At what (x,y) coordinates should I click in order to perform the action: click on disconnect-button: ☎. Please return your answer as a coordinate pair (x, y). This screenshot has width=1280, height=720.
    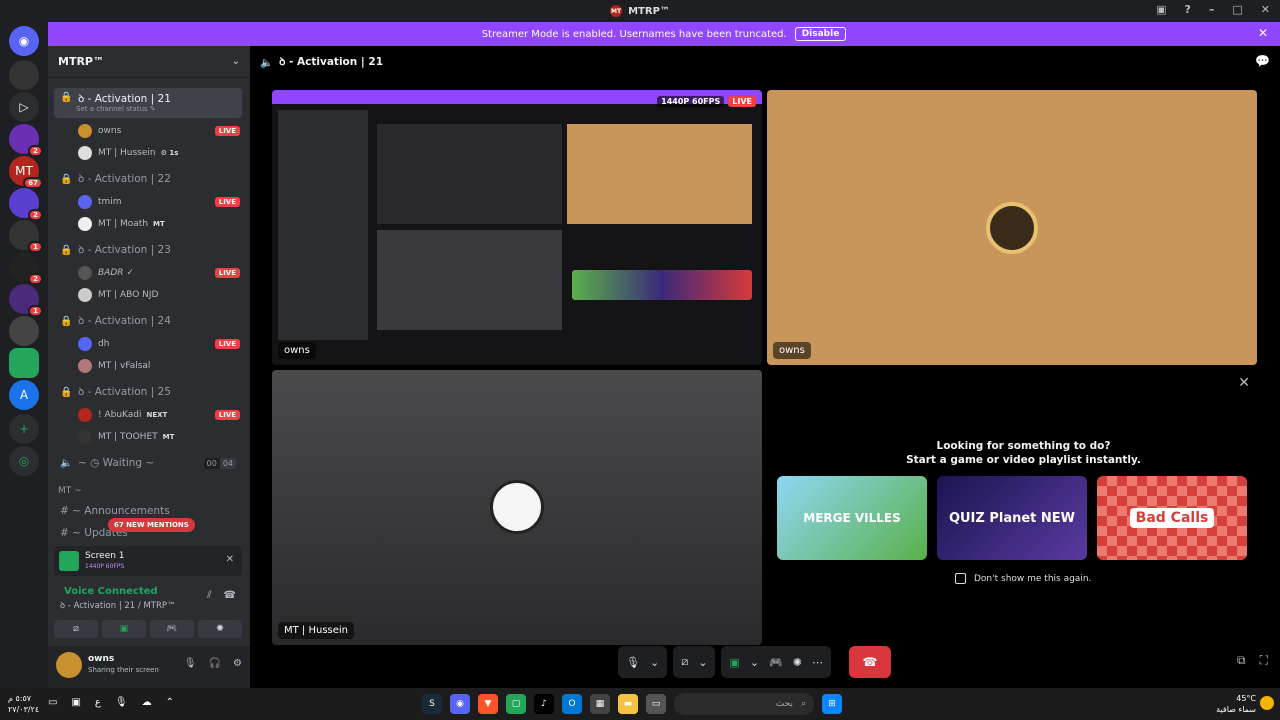
    Looking at the image, I should click on (869, 662).